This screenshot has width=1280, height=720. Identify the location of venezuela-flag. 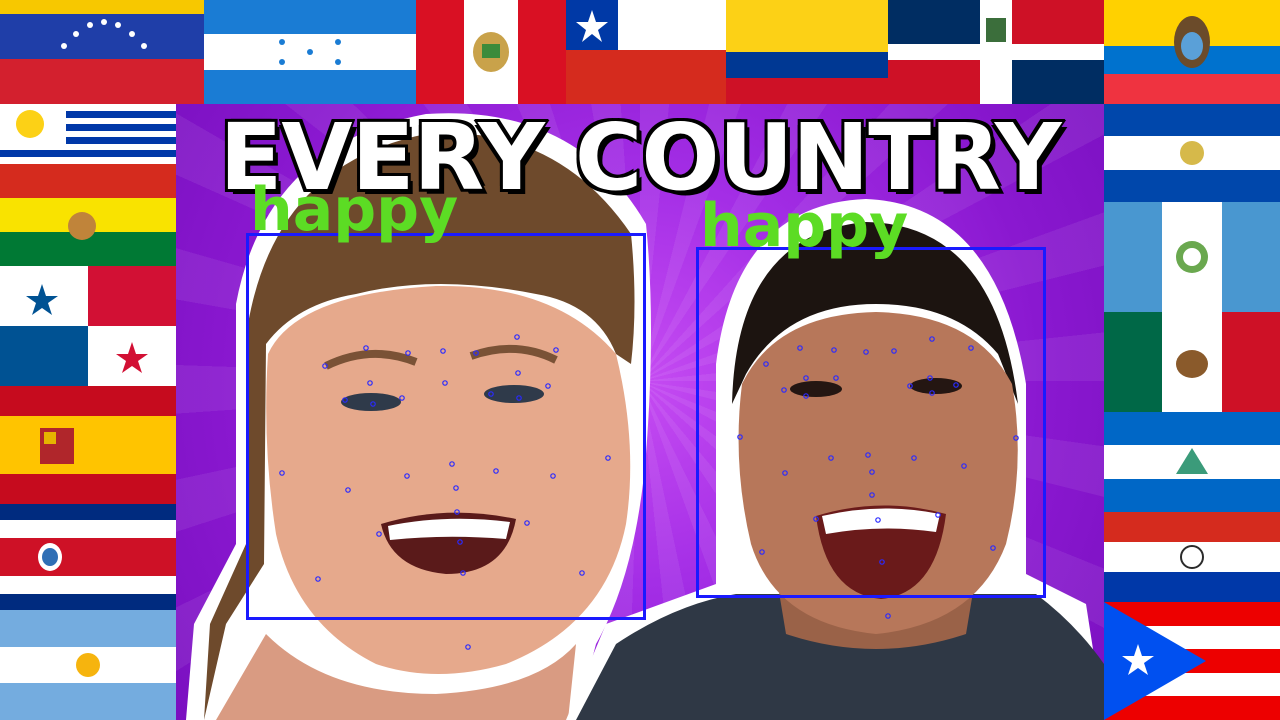
(102, 52).